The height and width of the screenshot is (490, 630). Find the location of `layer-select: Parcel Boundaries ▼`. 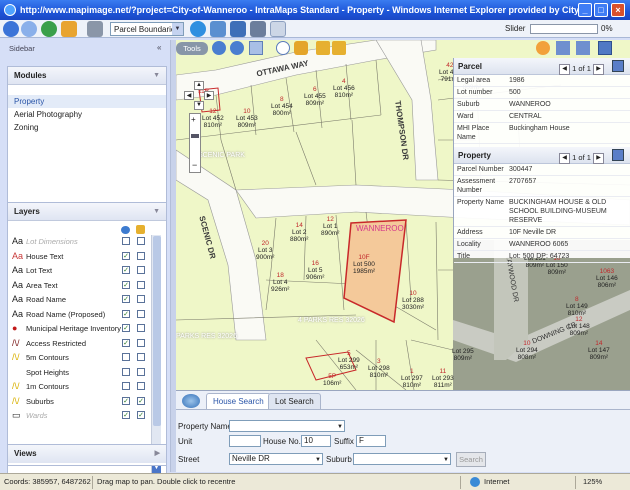

layer-select: Parcel Boundaries ▼ is located at coordinates (147, 29).